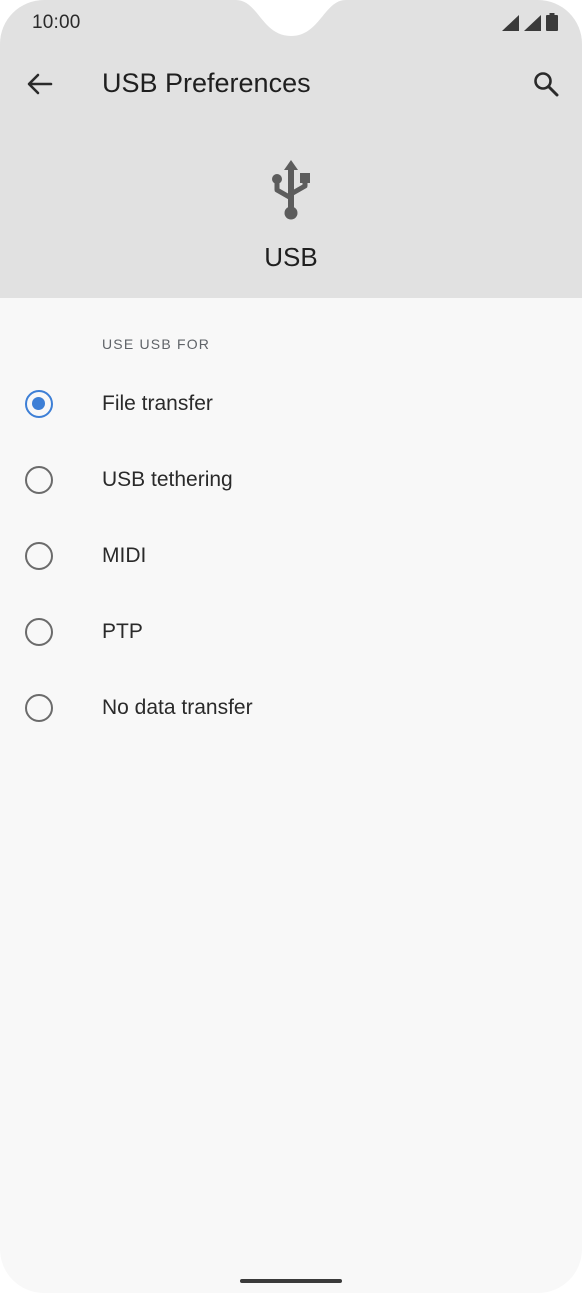  What do you see at coordinates (291, 708) in the screenshot?
I see `option-no-data-transfer: No data transfer` at bounding box center [291, 708].